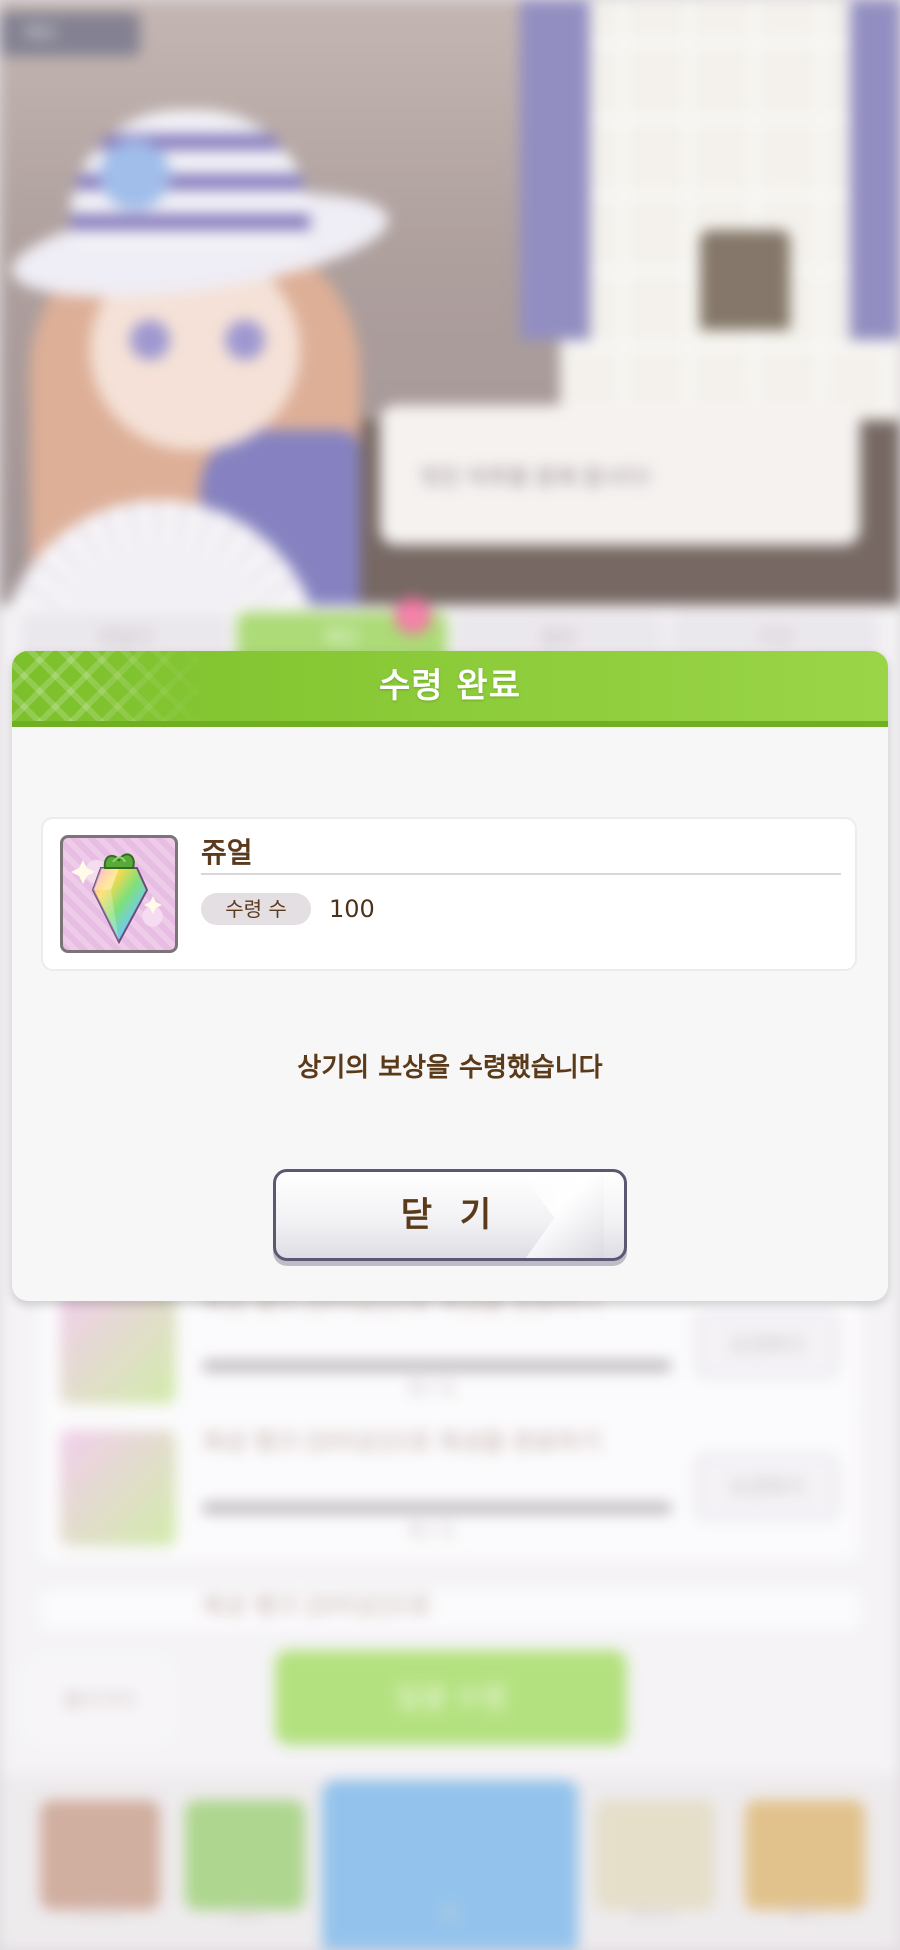 The image size is (900, 1950). Describe the element at coordinates (352, 909) in the screenshot. I see `quantity-value: 100` at that location.